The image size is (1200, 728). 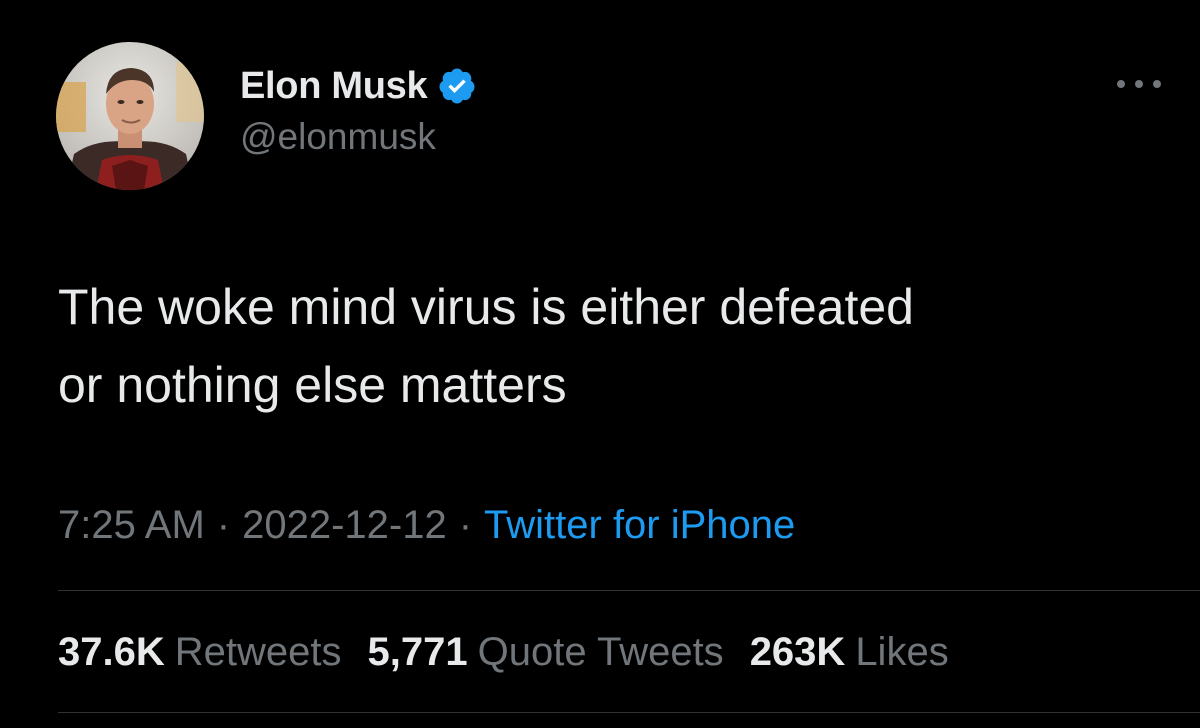 What do you see at coordinates (457, 86) in the screenshot?
I see `verified-badge-icon` at bounding box center [457, 86].